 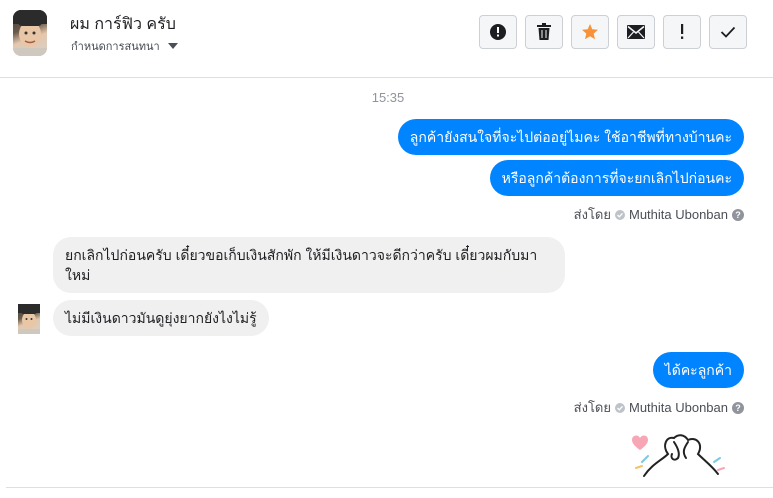 I want to click on alert-circle-icon, so click(x=498, y=32).